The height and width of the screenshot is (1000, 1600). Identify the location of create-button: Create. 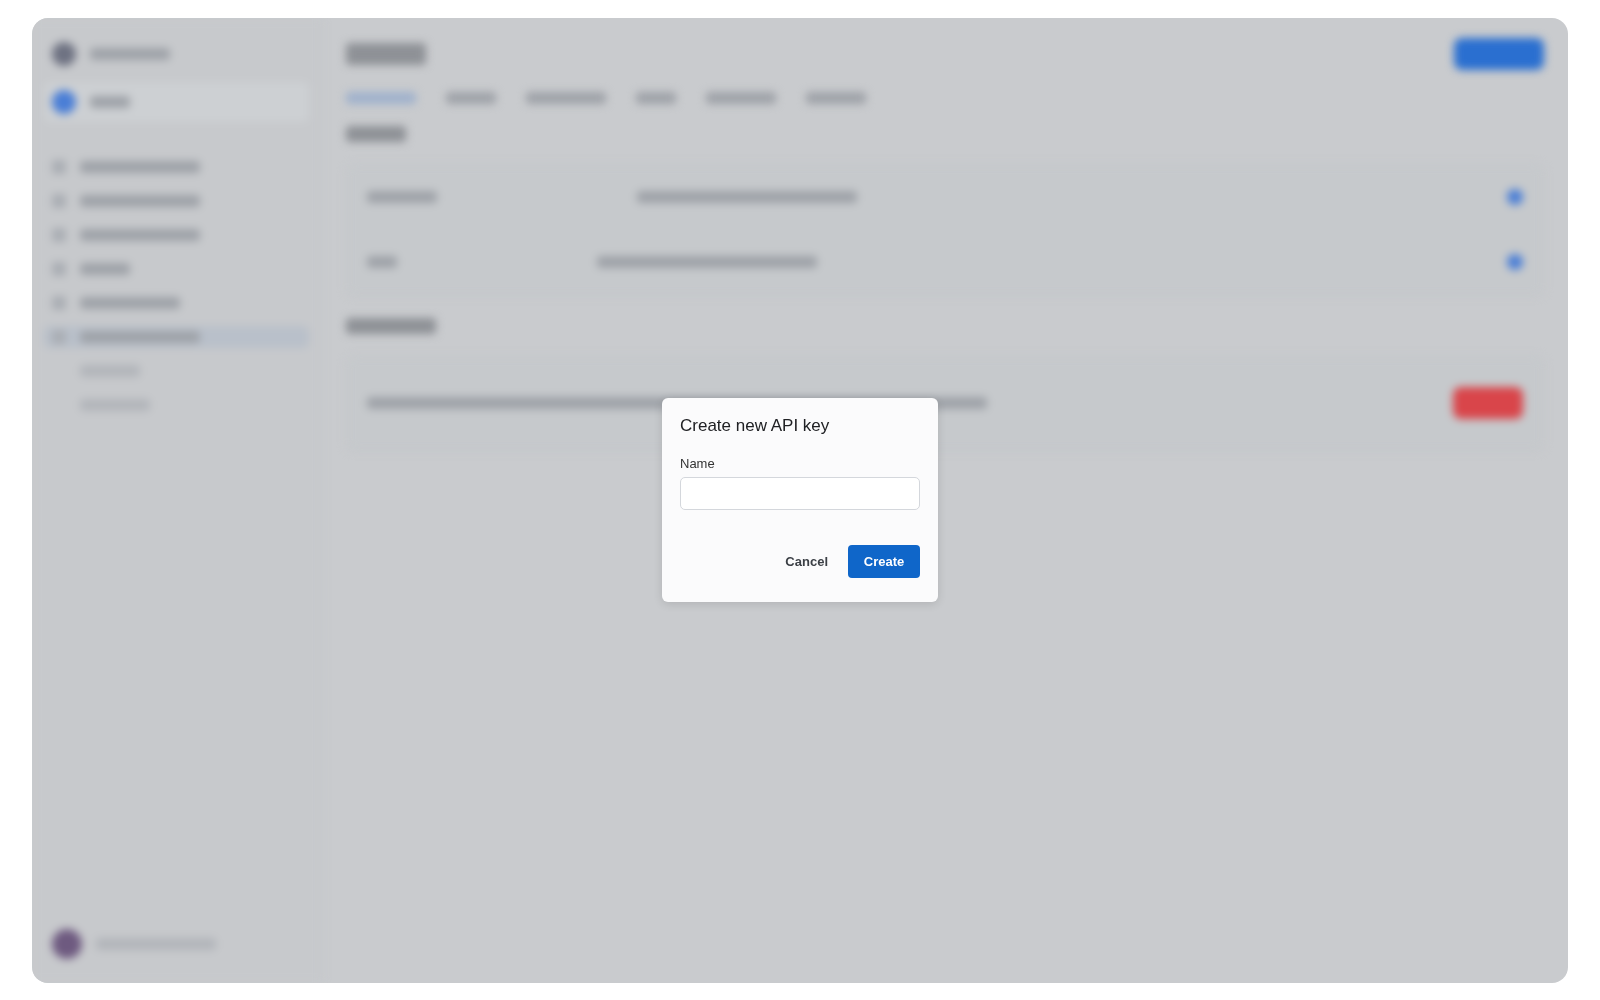
(884, 561).